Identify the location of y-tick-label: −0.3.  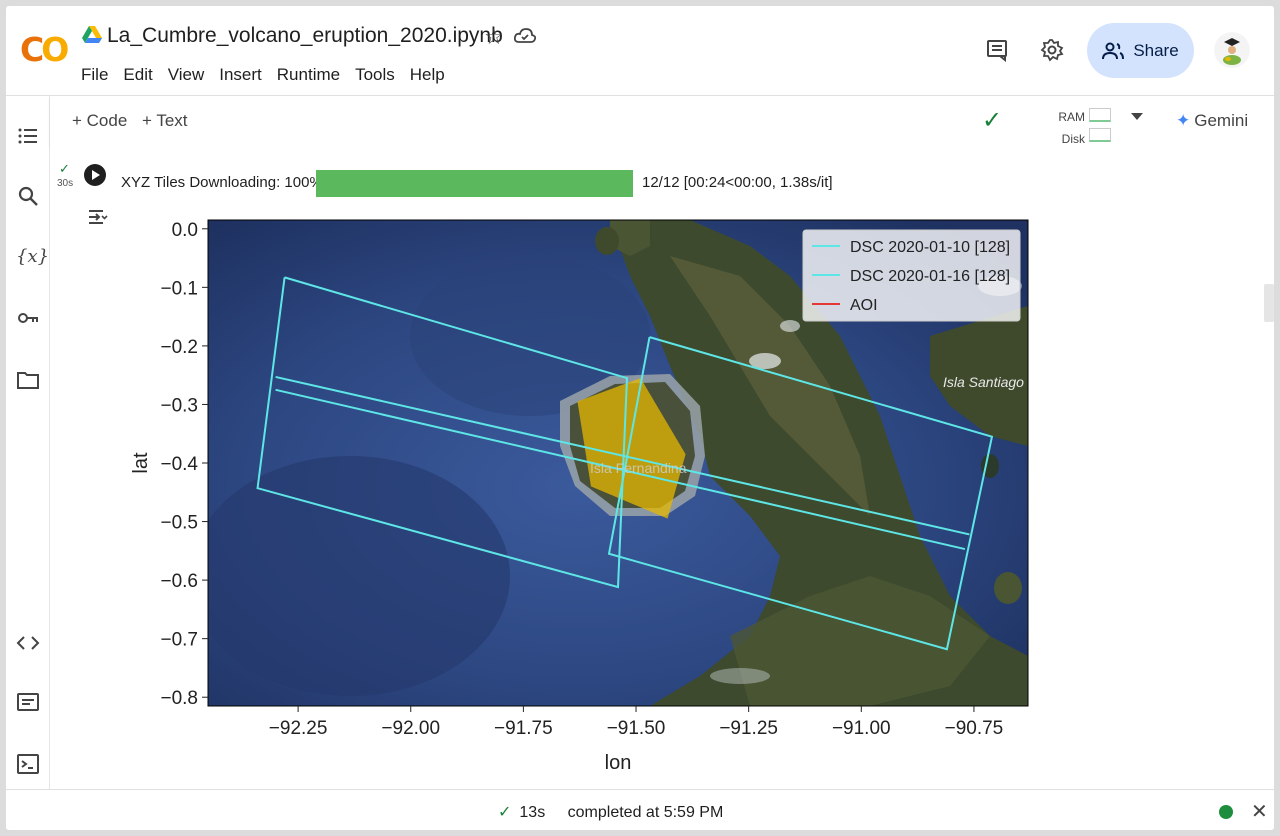
(179, 405).